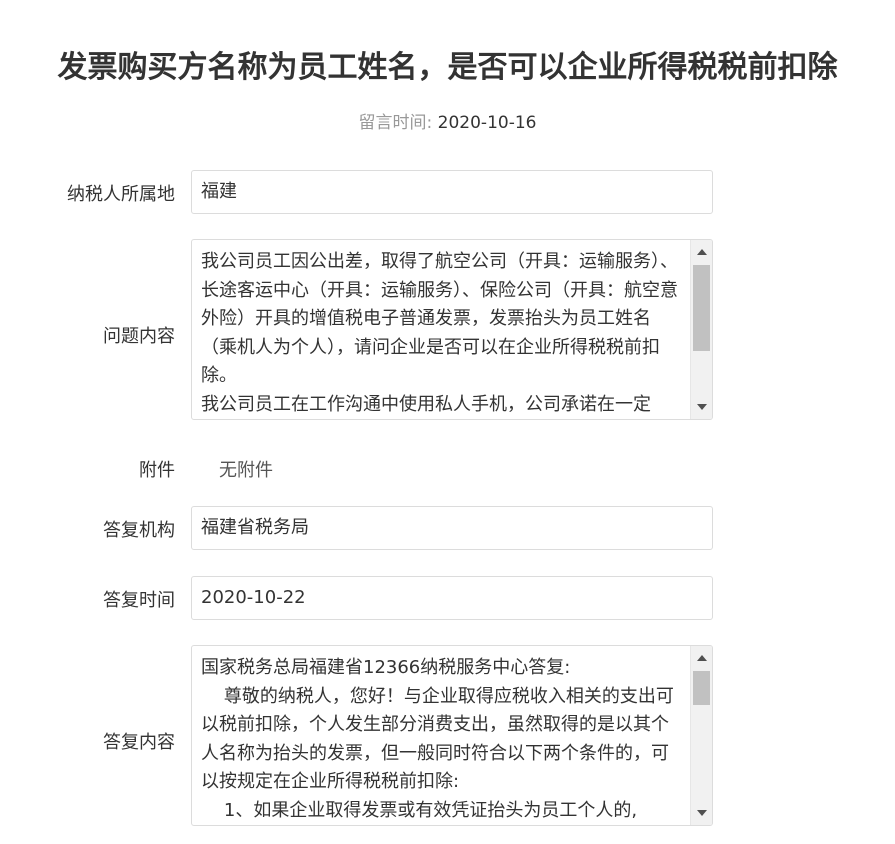 The image size is (895, 844). What do you see at coordinates (87, 741) in the screenshot?
I see `reply-content-label: 答复内容` at bounding box center [87, 741].